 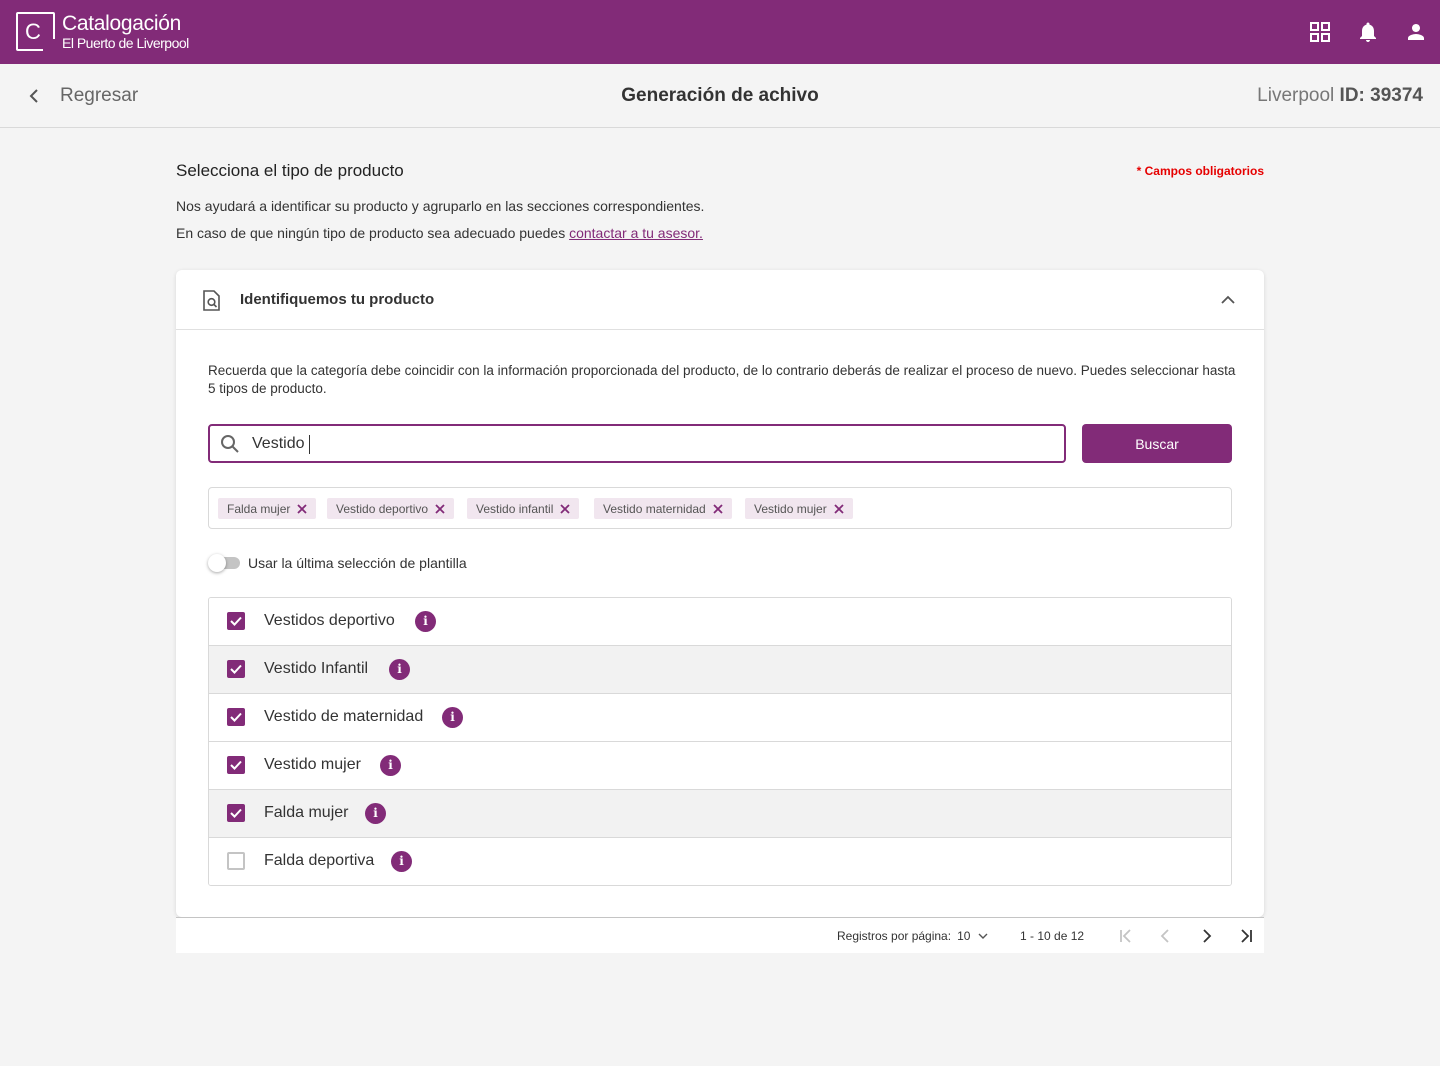 What do you see at coordinates (329, 621) in the screenshot?
I see `item-label: Vestidos deportivo` at bounding box center [329, 621].